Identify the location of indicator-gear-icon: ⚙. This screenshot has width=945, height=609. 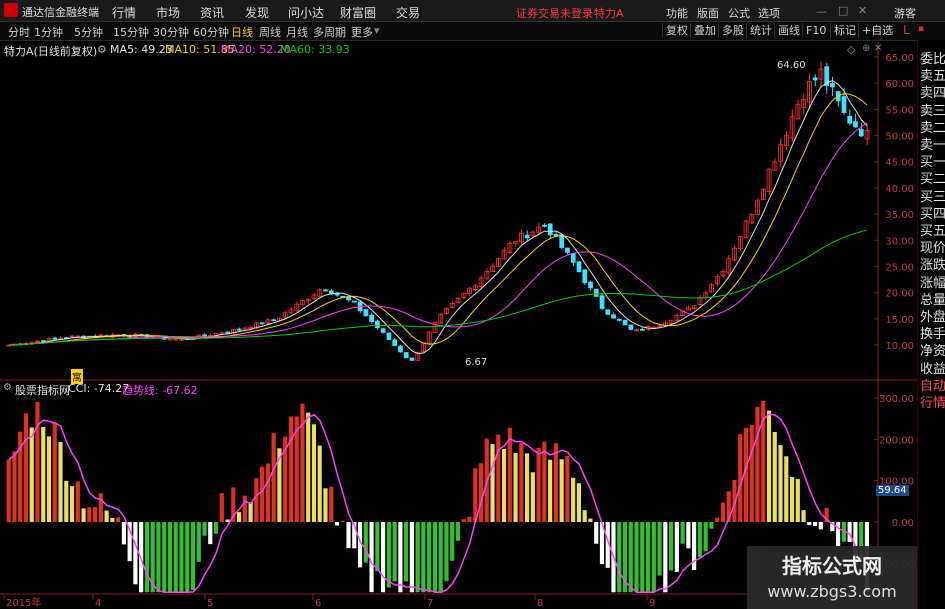
(7, 387).